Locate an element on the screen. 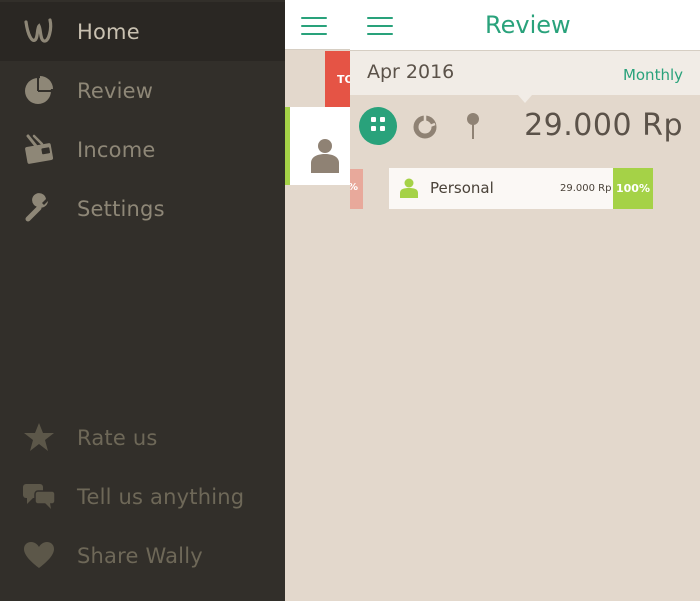  person-silhouette-icon is located at coordinates (325, 157).